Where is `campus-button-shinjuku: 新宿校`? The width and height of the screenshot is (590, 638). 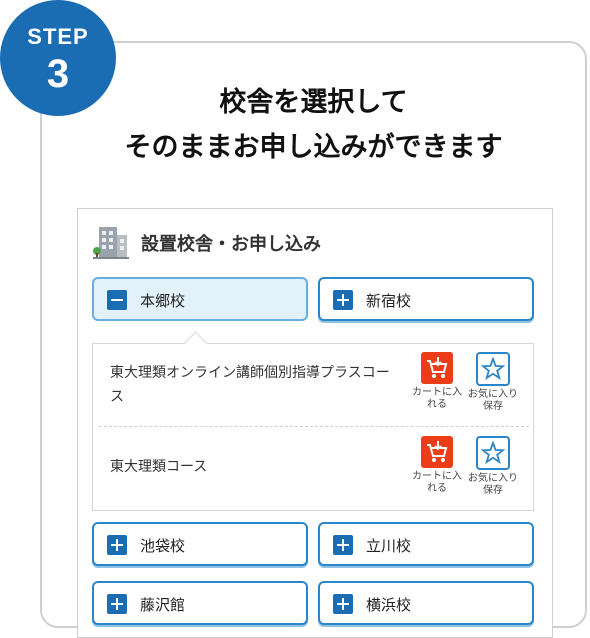 campus-button-shinjuku: 新宿校 is located at coordinates (426, 299).